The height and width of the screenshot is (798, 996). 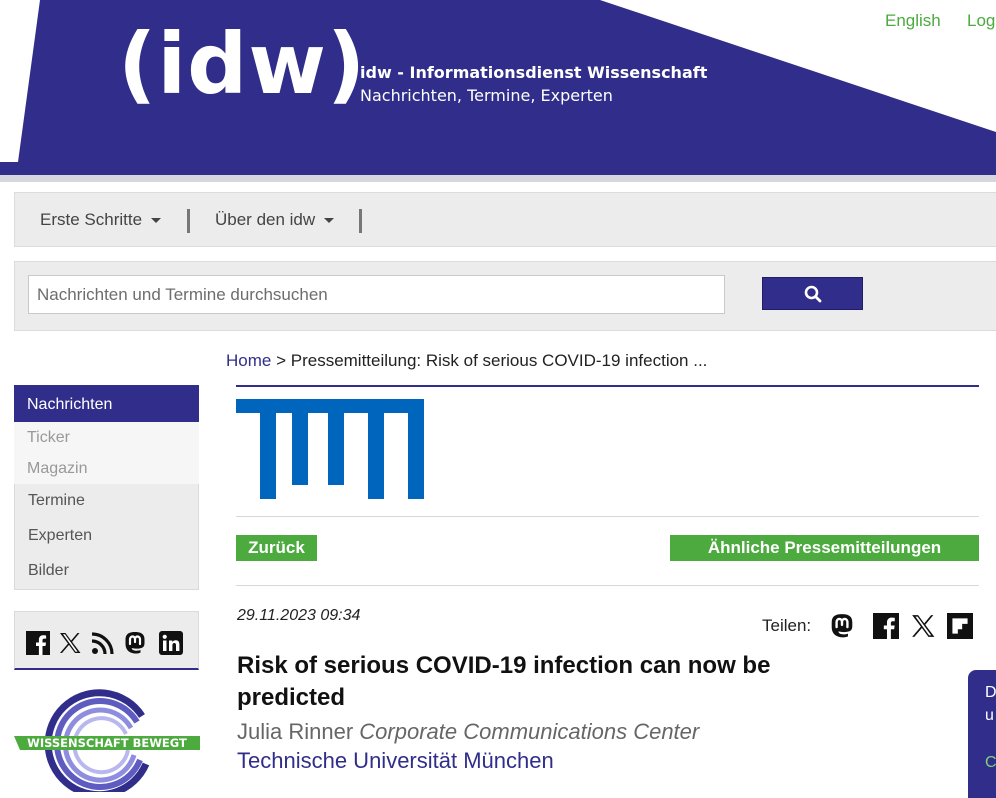 I want to click on author-role: Corporate Communications Center, so click(x=529, y=731).